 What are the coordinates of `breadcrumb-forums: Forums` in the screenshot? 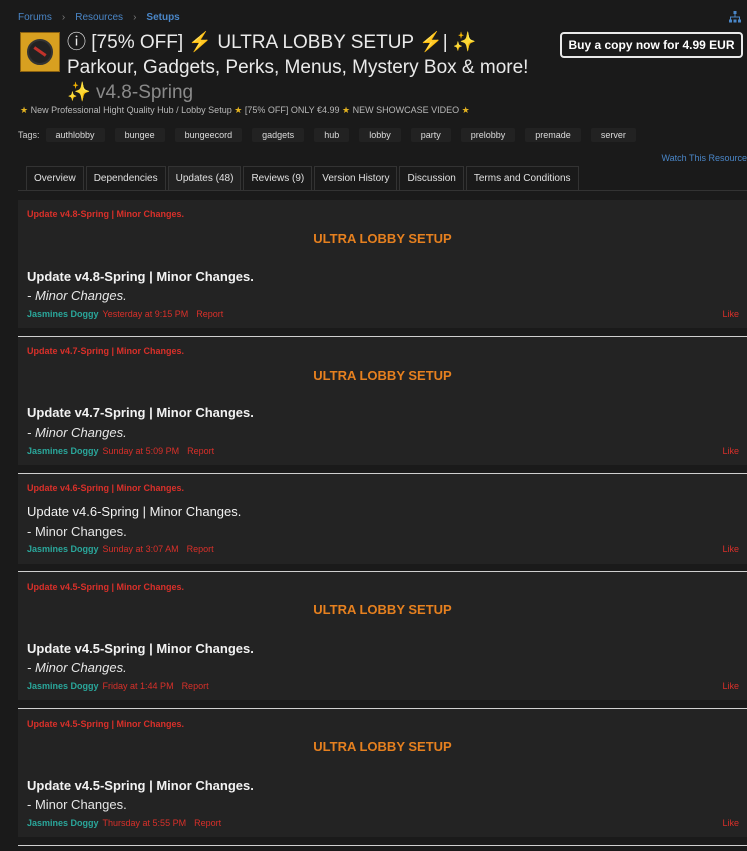 It's located at (35, 17).